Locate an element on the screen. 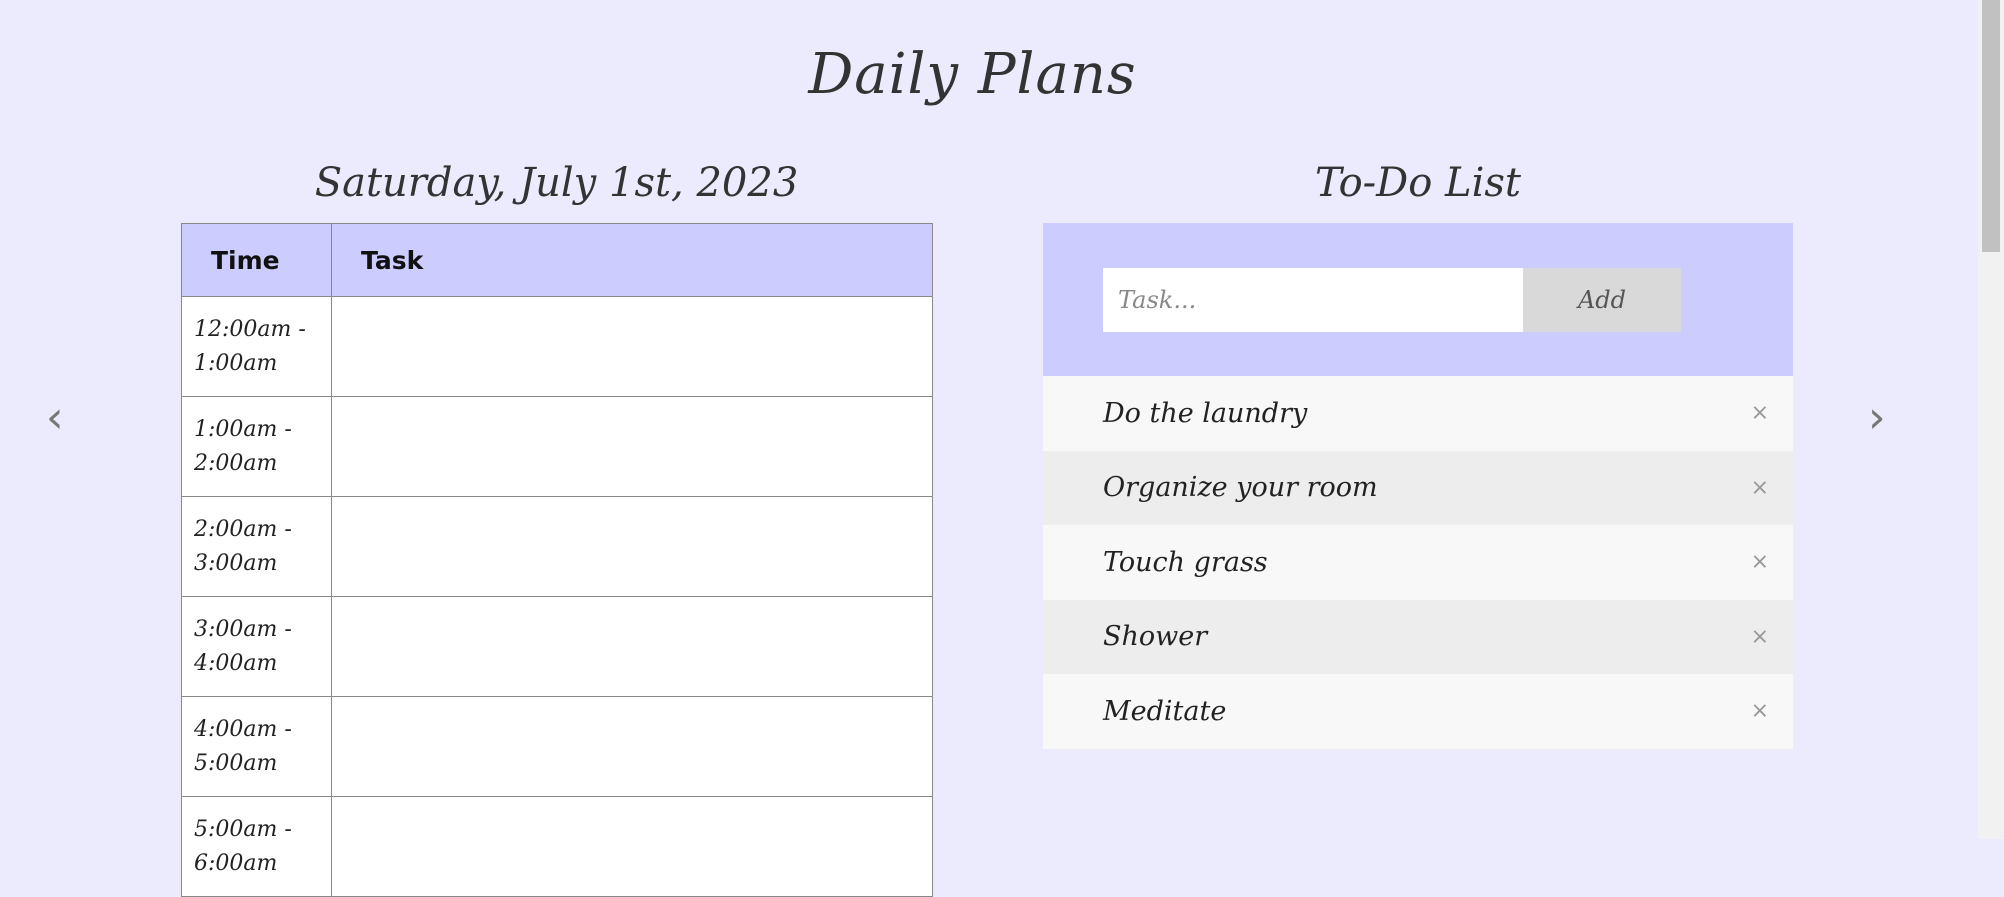 The image size is (2004, 897). time-column-header: Time is located at coordinates (256, 260).